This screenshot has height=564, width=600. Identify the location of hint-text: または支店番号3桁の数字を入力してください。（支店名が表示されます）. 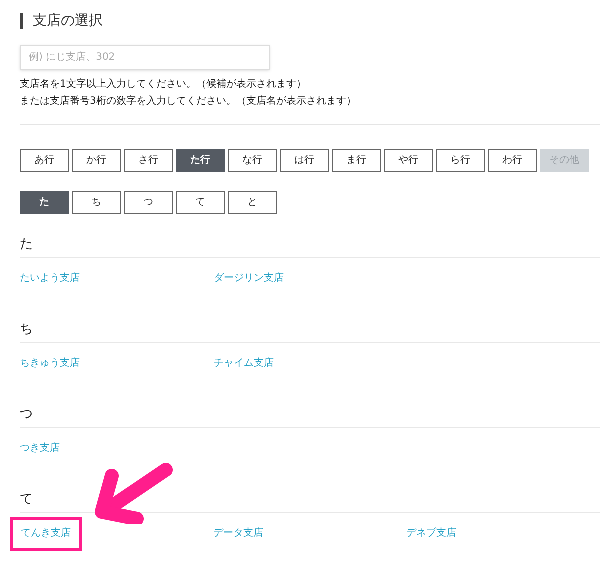
(189, 101).